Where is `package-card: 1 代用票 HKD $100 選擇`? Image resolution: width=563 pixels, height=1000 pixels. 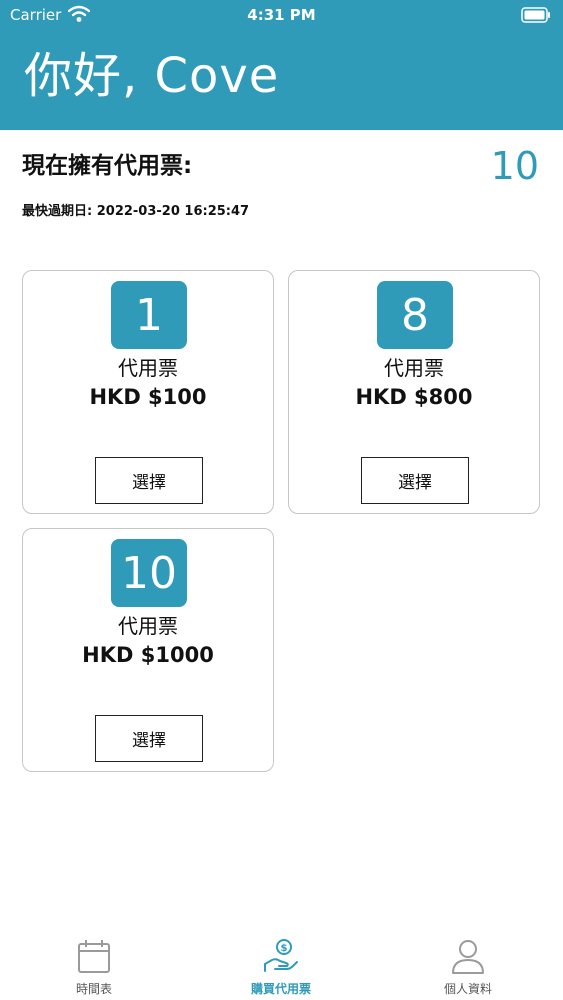 package-card: 1 代用票 HKD $100 選擇 is located at coordinates (148, 392).